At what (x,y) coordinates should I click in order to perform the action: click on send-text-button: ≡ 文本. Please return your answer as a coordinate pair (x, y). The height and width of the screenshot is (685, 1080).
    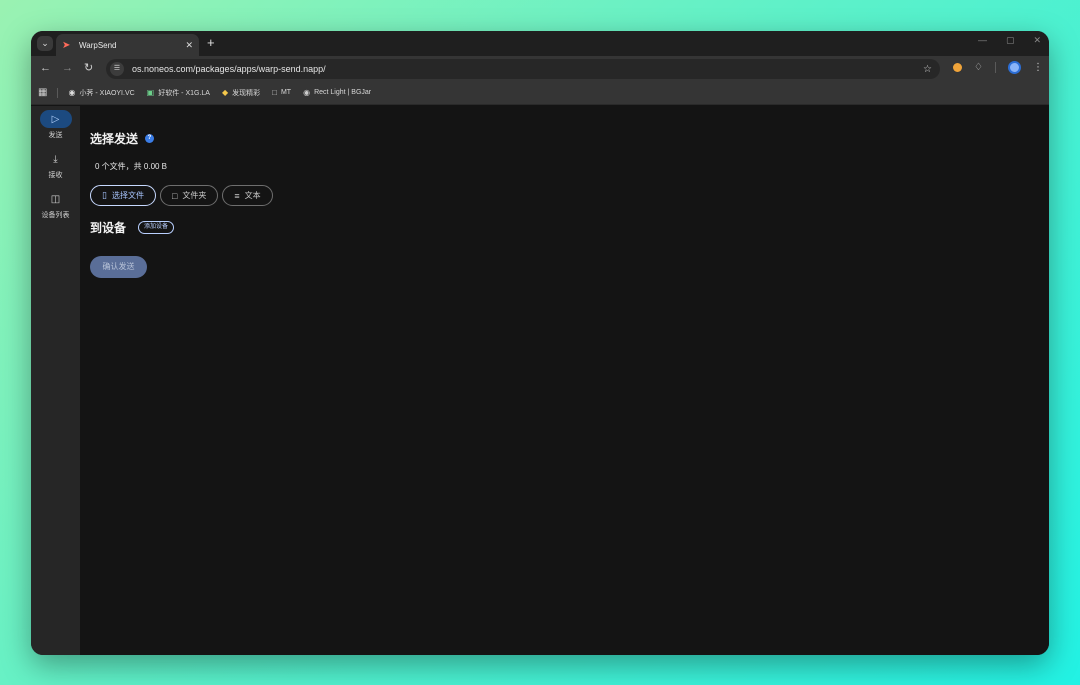
    Looking at the image, I should click on (247, 195).